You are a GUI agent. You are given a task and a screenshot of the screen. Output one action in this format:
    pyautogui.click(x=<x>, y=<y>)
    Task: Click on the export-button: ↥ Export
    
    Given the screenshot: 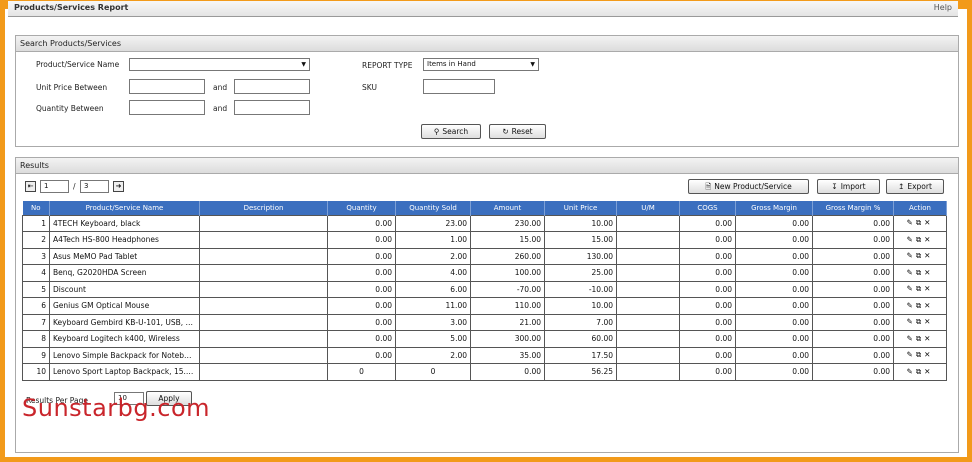 What is the action you would take?
    pyautogui.click(x=915, y=186)
    